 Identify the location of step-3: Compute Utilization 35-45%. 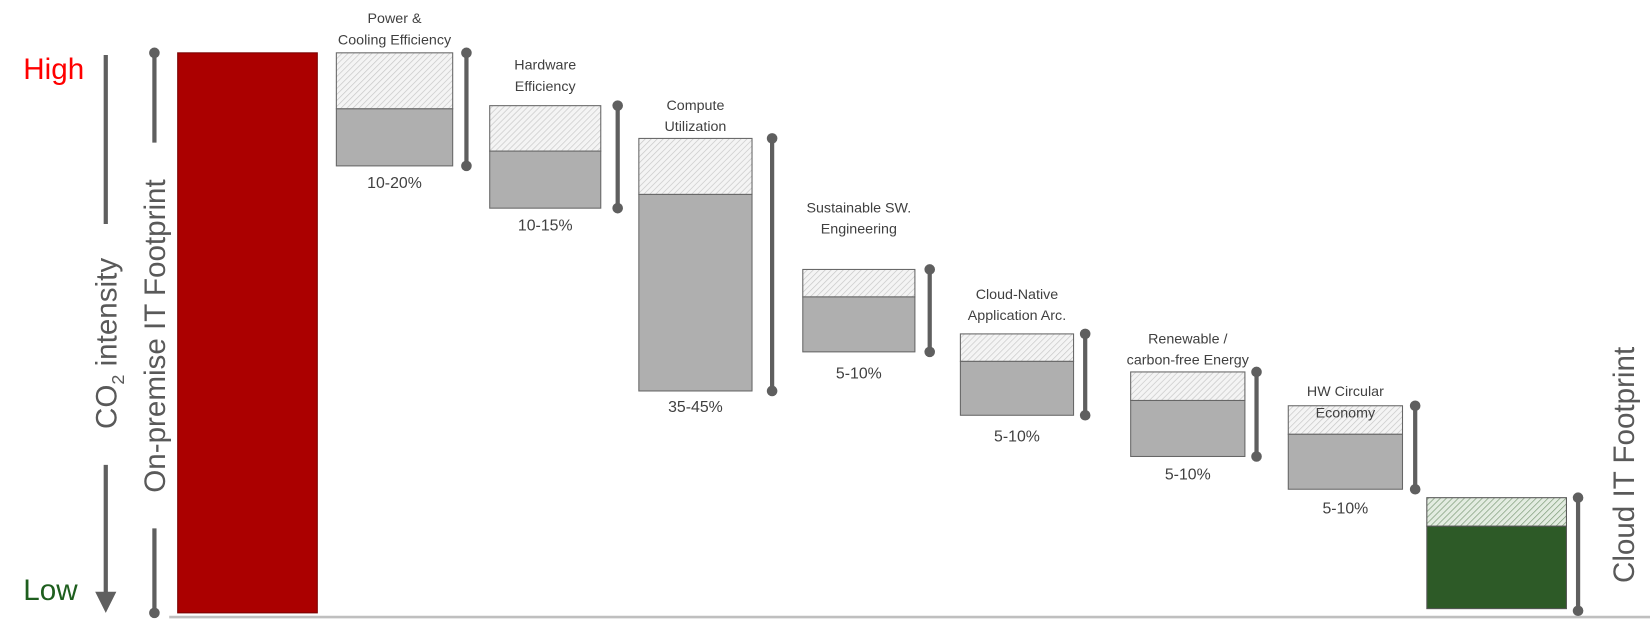
(708, 257).